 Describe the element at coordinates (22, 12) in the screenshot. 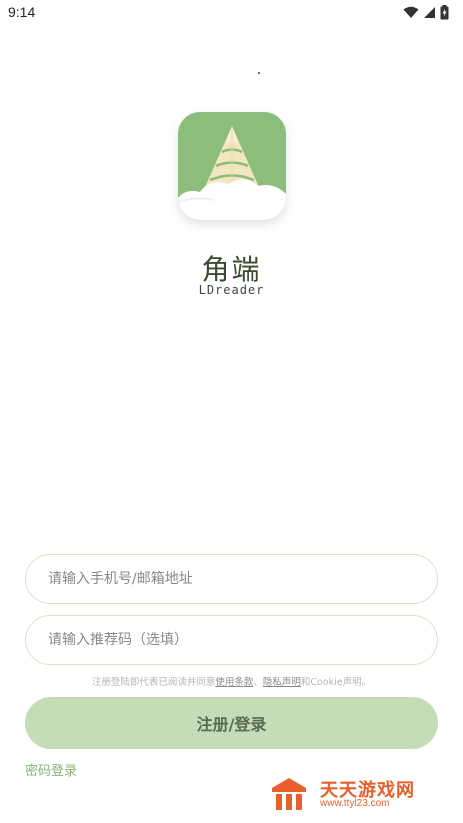

I see `status-time: 9:14` at that location.